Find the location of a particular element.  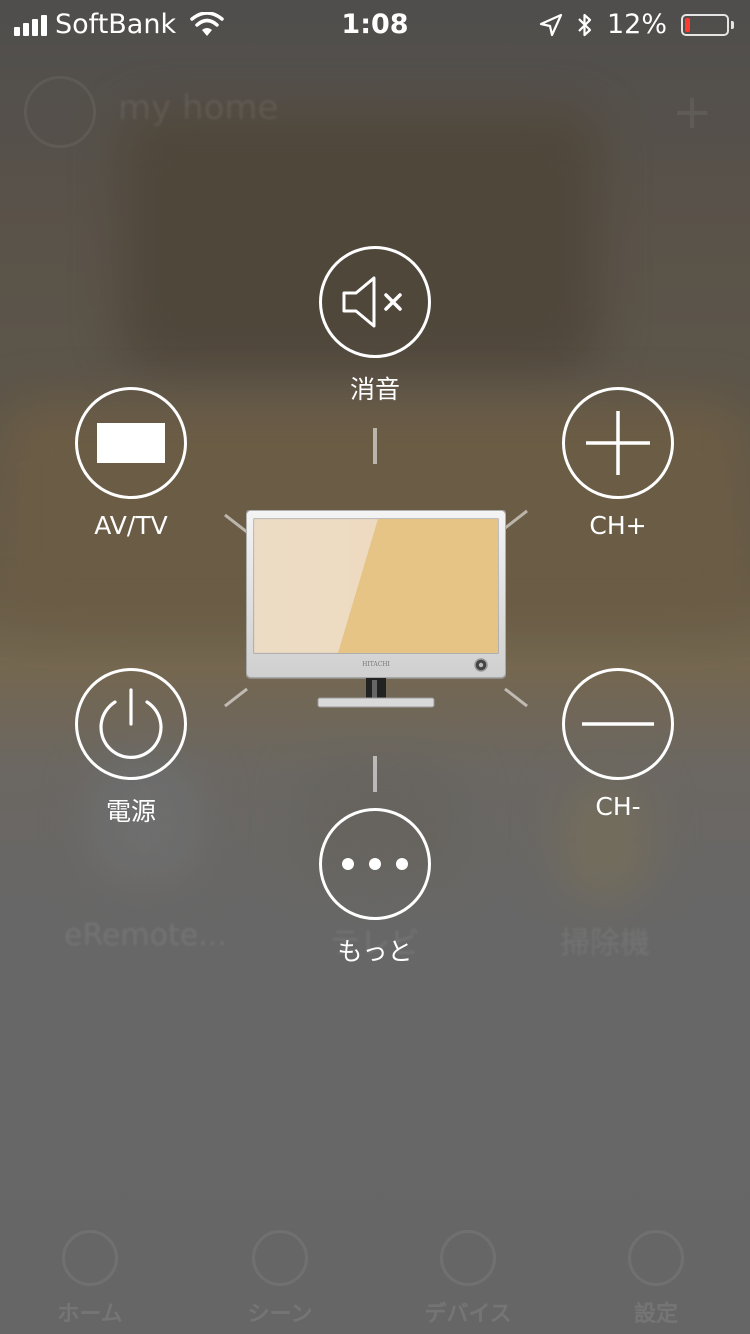

more-action: もっと is located at coordinates (375, 888).